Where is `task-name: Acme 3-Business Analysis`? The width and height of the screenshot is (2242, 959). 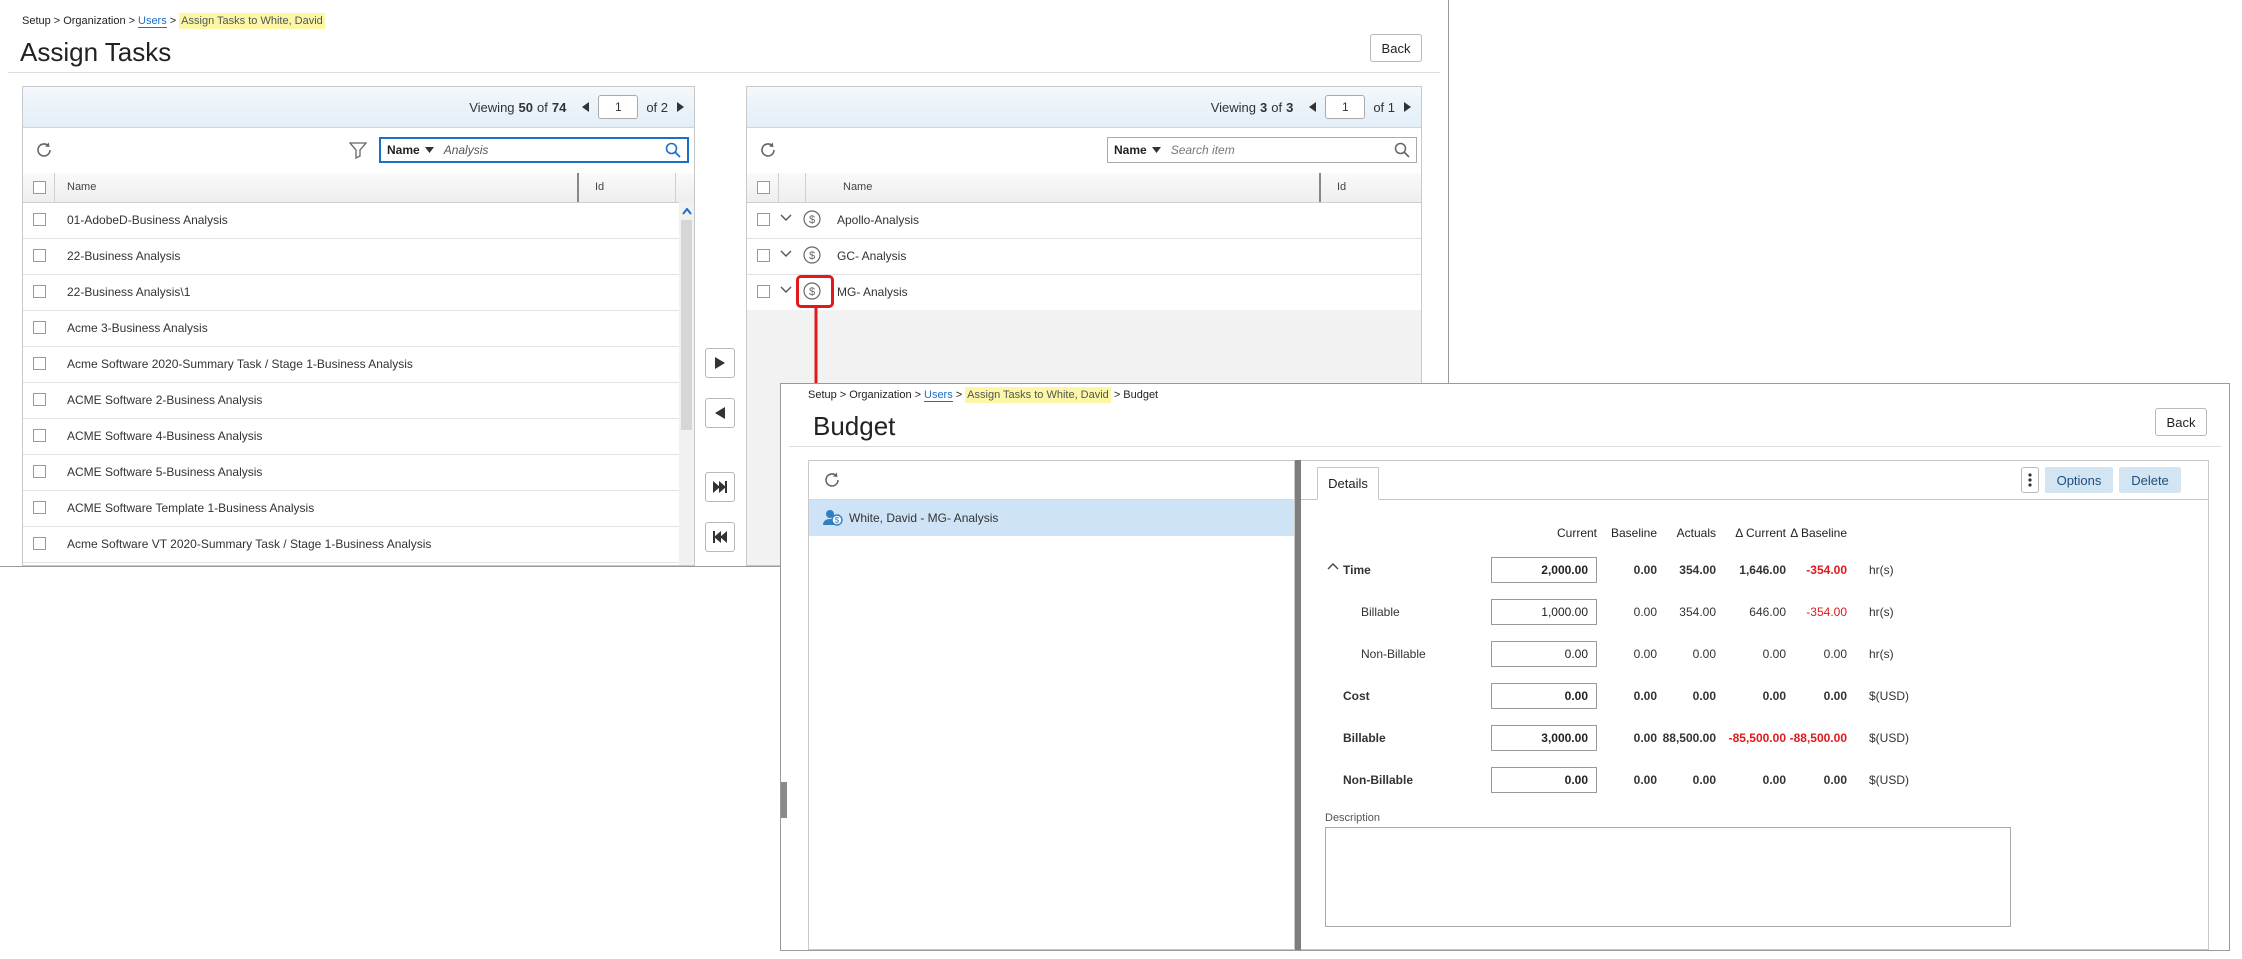 task-name: Acme 3-Business Analysis is located at coordinates (137, 328).